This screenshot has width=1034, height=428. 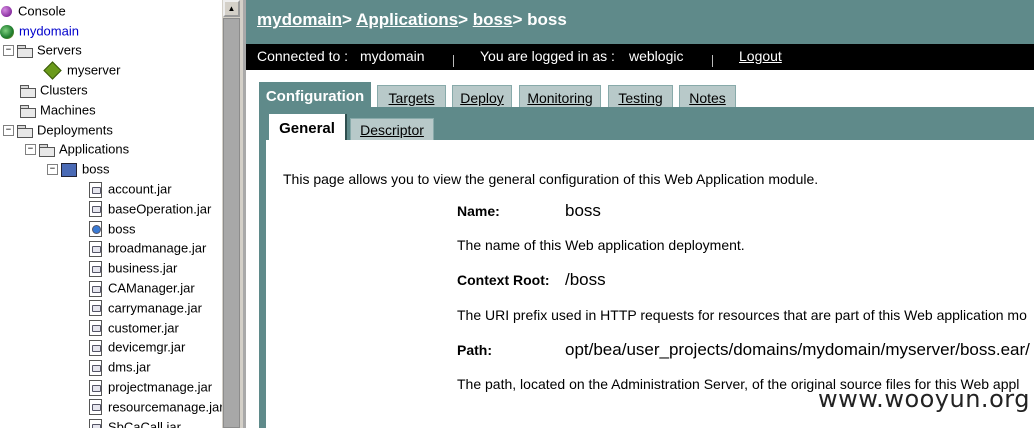 What do you see at coordinates (143, 268) in the screenshot?
I see `module-label: business.jar` at bounding box center [143, 268].